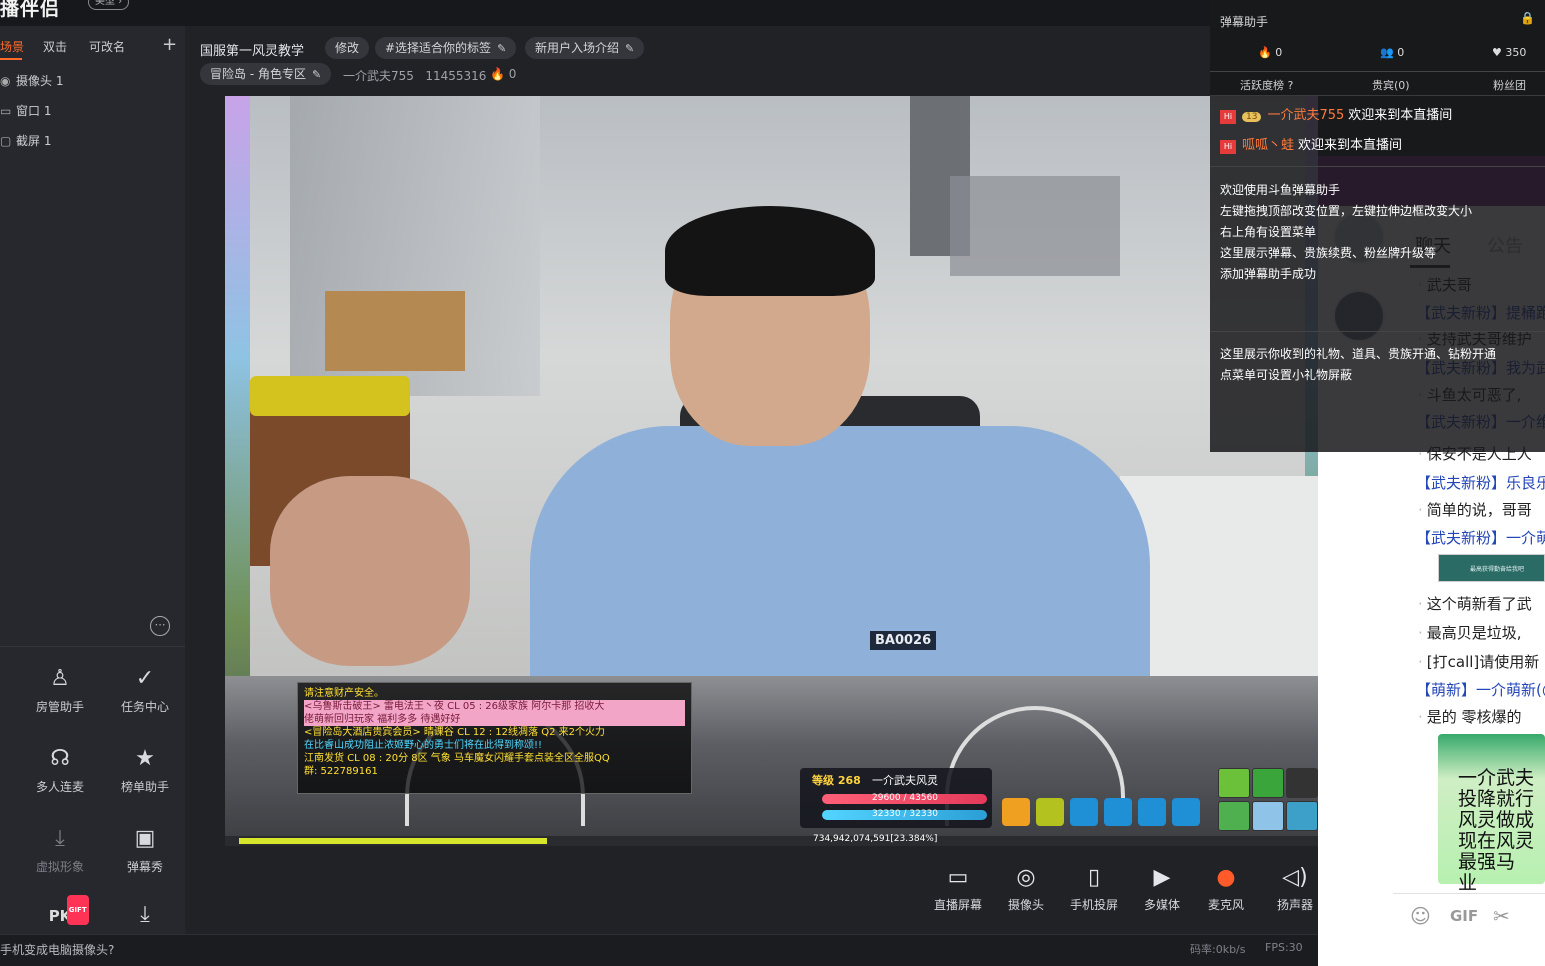  What do you see at coordinates (5, 81) in the screenshot?
I see `camera-source-icon: ◉` at bounding box center [5, 81].